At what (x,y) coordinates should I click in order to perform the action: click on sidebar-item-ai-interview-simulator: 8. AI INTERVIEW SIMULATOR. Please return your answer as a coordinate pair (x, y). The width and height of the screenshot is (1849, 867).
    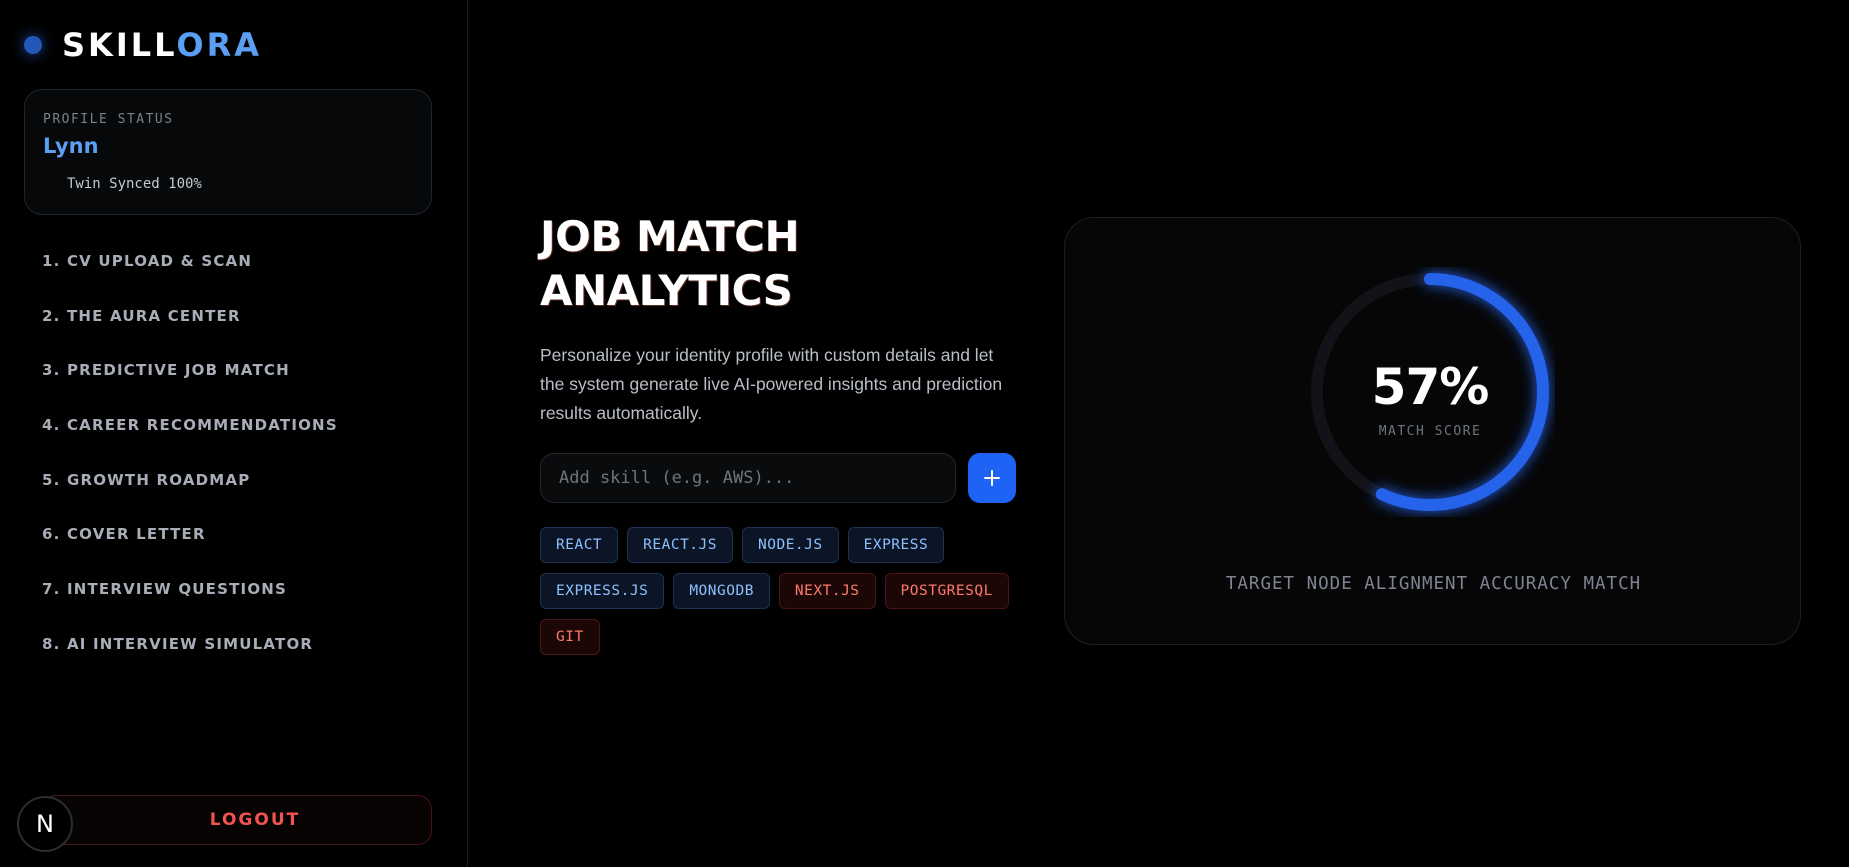
    Looking at the image, I should click on (190, 662).